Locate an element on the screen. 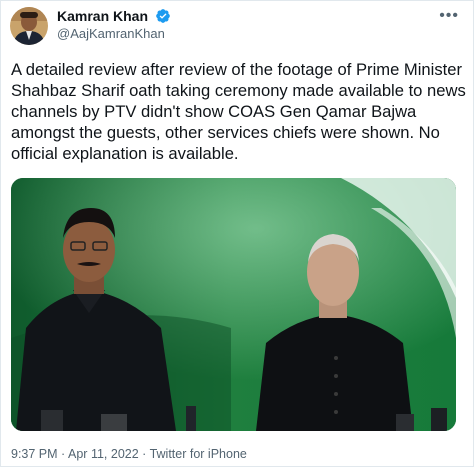 This screenshot has width=474, height=467. author-name: Kamran Khan is located at coordinates (114, 17).